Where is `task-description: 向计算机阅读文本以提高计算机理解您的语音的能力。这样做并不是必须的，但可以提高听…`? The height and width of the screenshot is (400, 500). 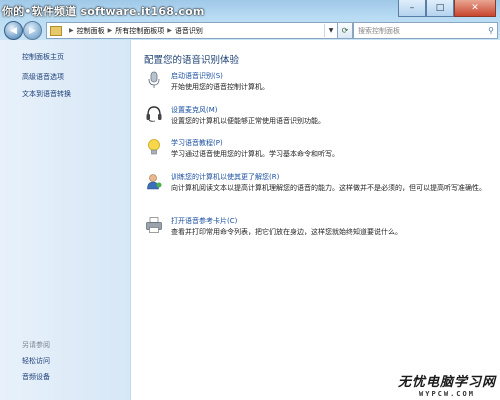 task-description: 向计算机阅读文本以提高计算机理解您的语音的能力。这样做并不是必须的，但可以提高听… is located at coordinates (328, 188).